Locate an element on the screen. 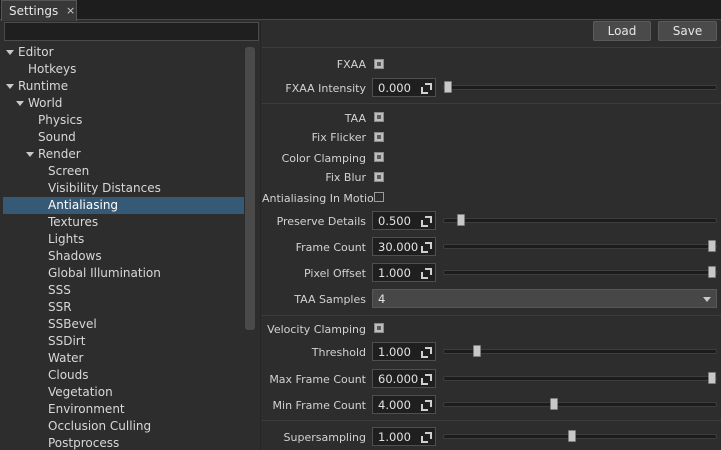 The width and height of the screenshot is (721, 450). tree-item-label: Clouds is located at coordinates (68, 375).